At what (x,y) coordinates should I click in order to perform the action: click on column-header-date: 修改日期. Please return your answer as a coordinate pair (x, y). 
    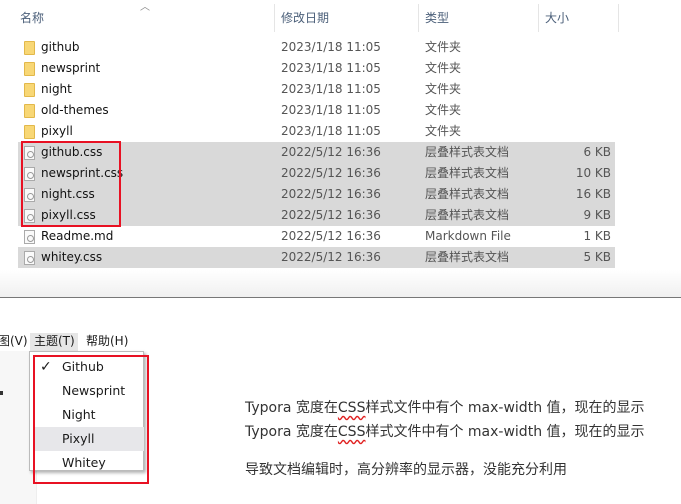
    Looking at the image, I should click on (305, 19).